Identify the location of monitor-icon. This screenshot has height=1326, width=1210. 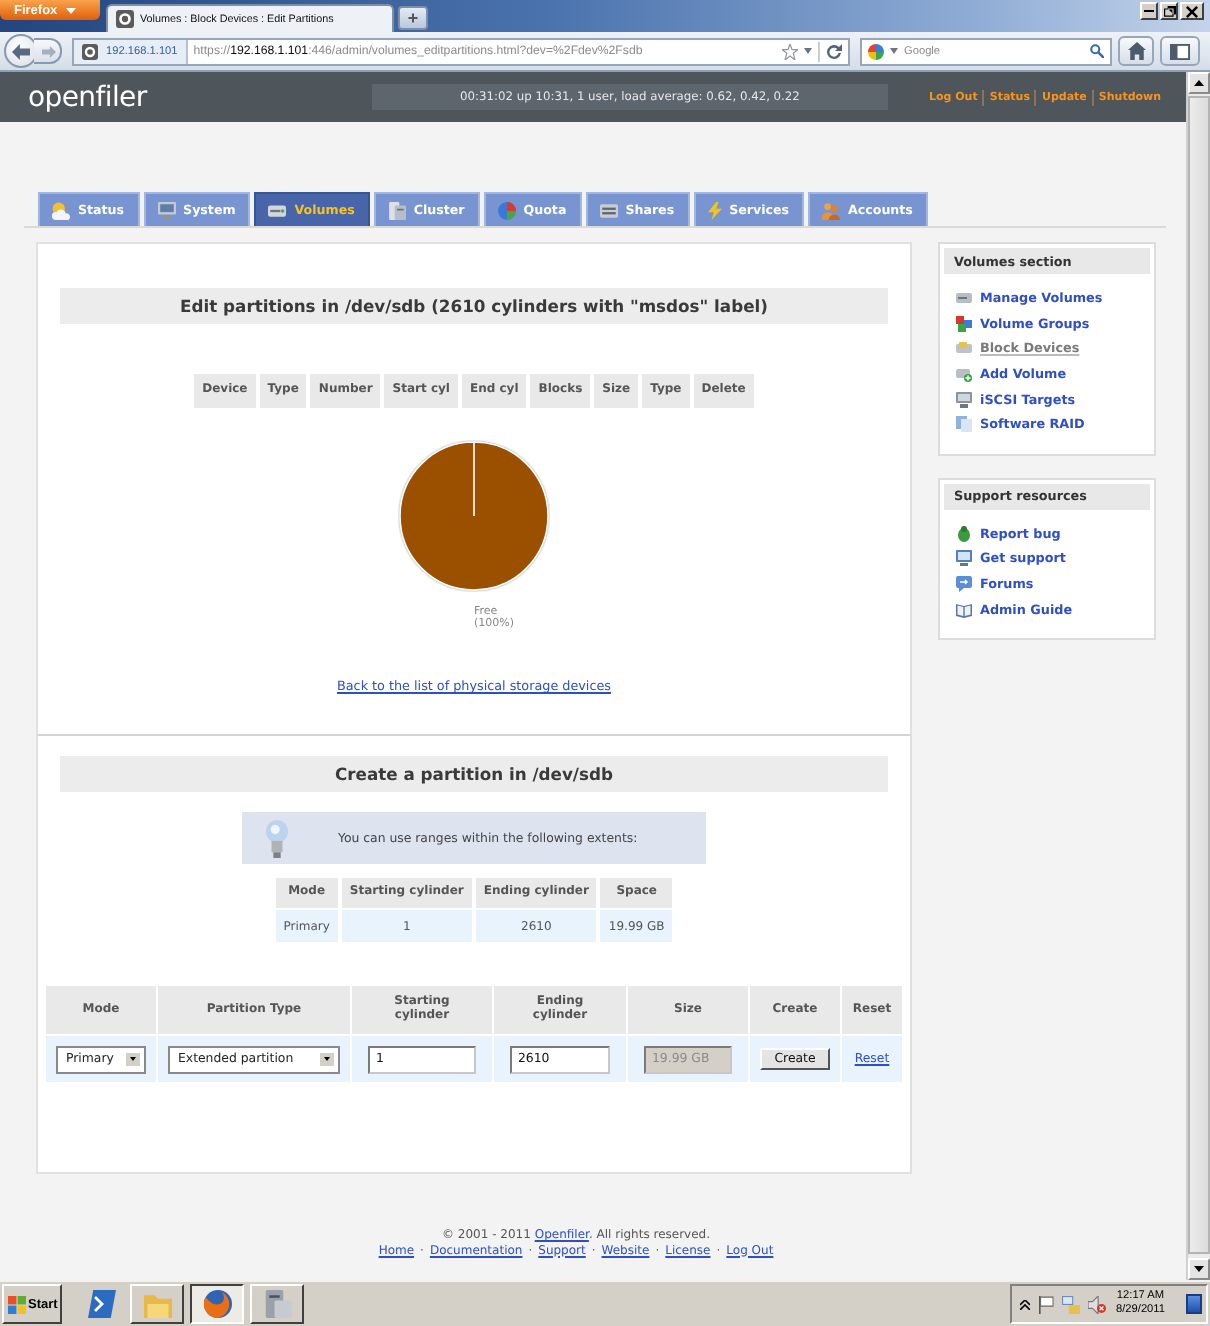
(964, 558).